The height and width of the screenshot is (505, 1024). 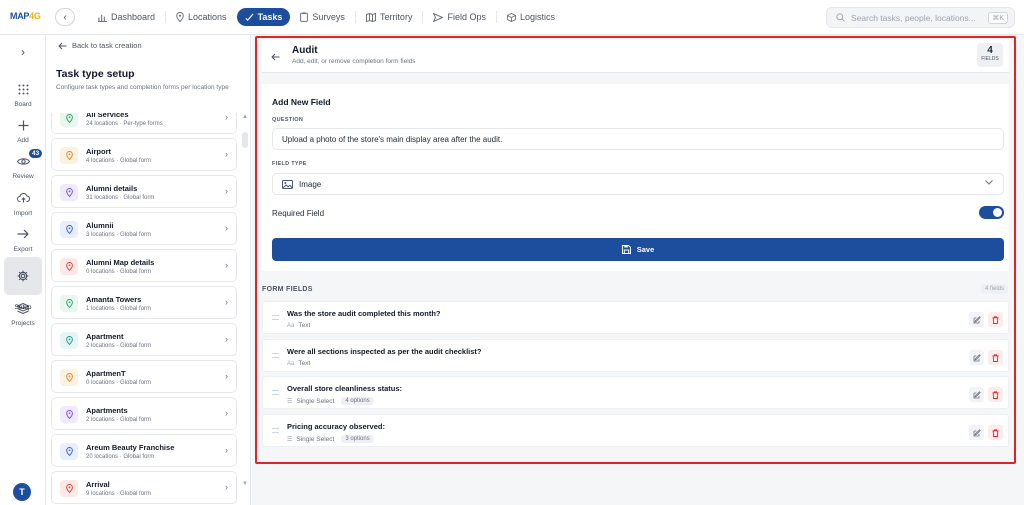 I want to click on required-field-label: Required Field, so click(x=298, y=213).